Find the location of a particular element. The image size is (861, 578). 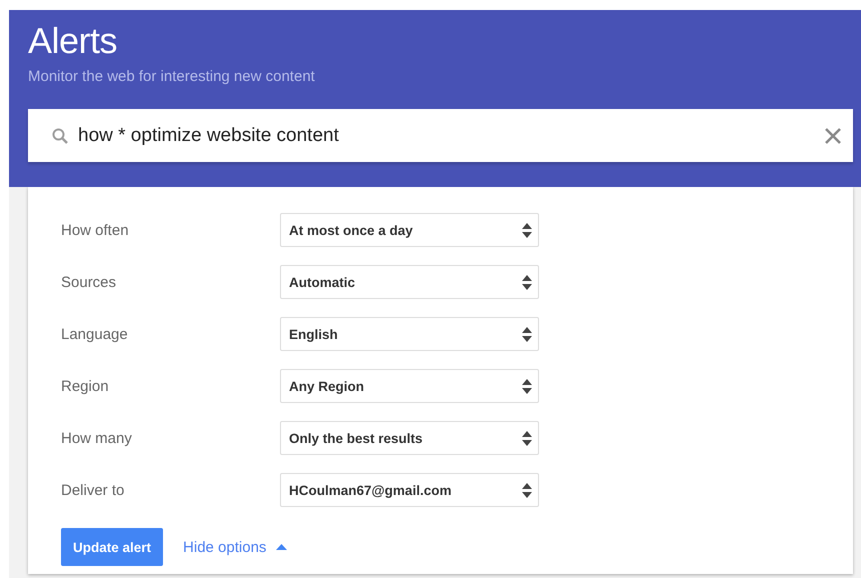

option-label: How often is located at coordinates (95, 230).